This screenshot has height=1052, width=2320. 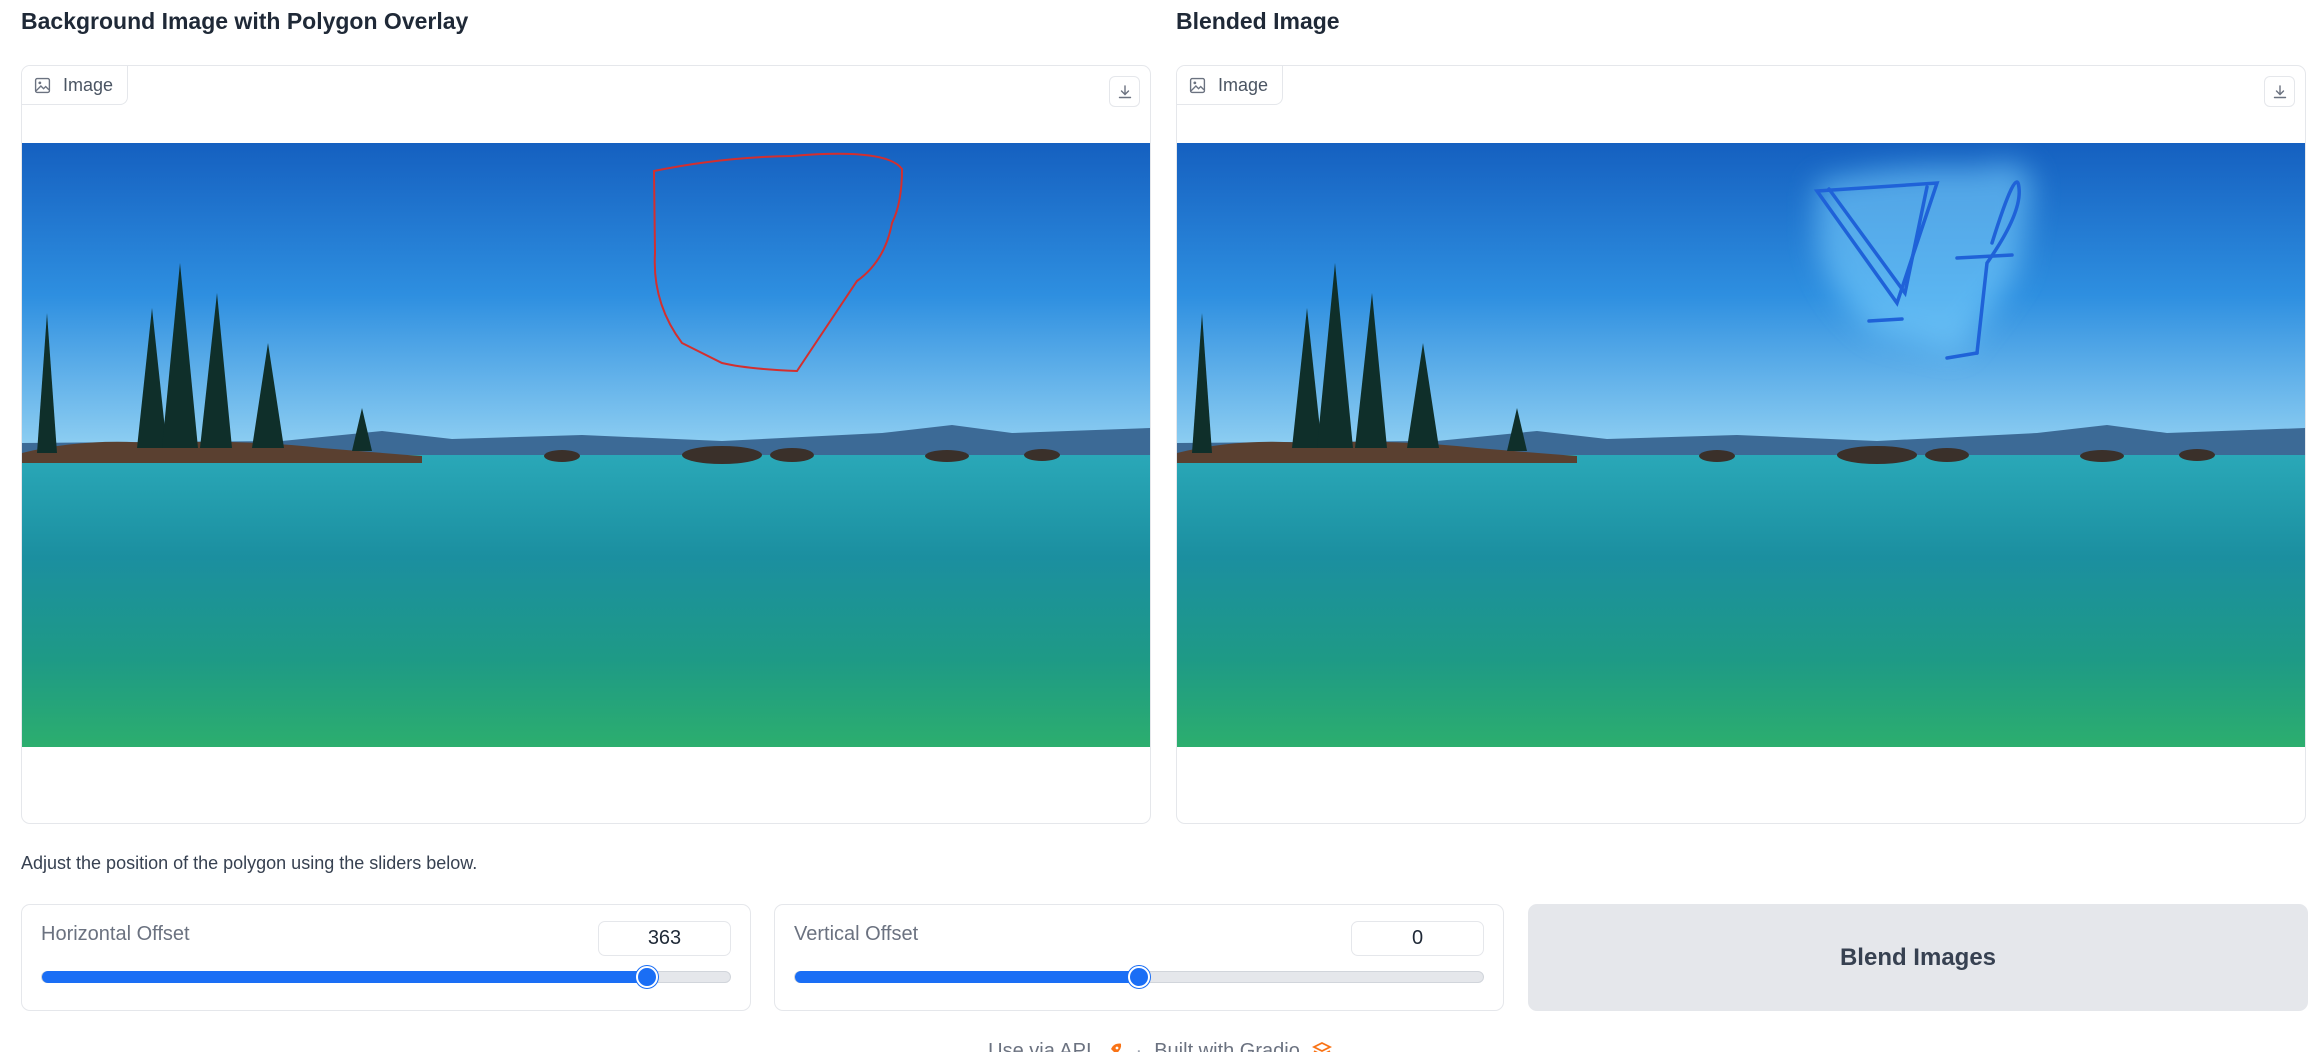 What do you see at coordinates (664, 938) in the screenshot?
I see `horizontal-offset-input: 363` at bounding box center [664, 938].